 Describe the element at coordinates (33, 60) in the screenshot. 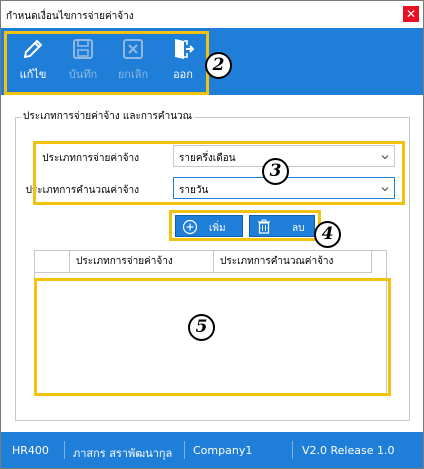

I see `edit-button: แก้ไข` at that location.